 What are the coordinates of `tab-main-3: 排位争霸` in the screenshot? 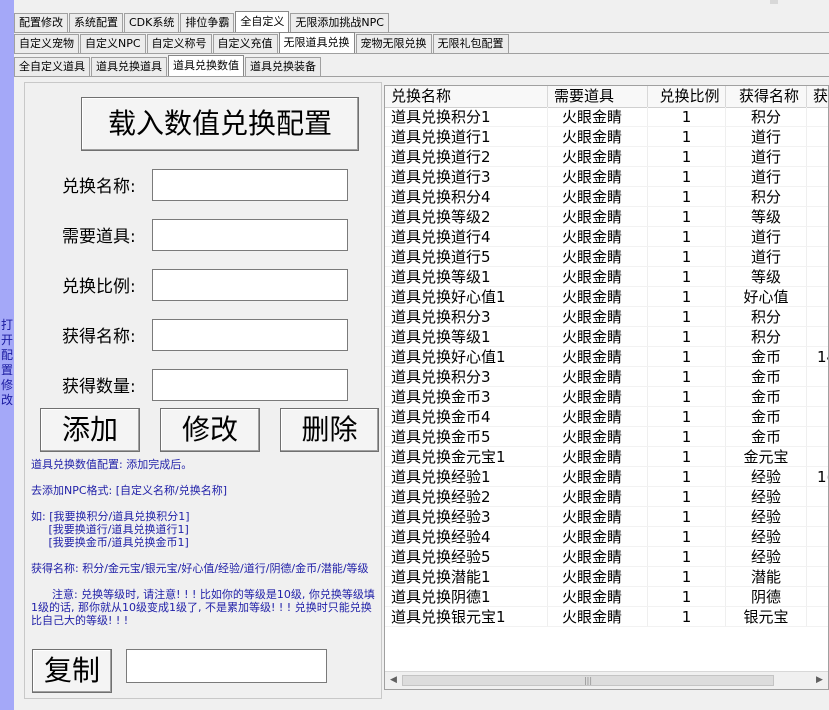 It's located at (207, 22).